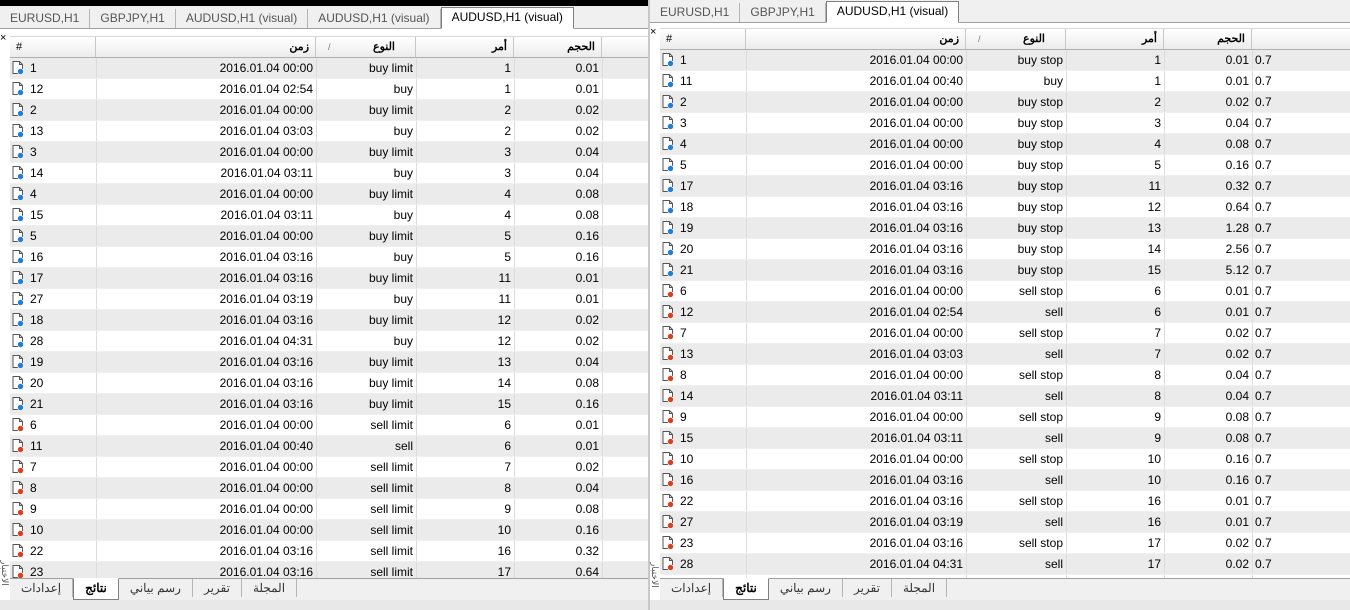 Image resolution: width=1350 pixels, height=610 pixels. Describe the element at coordinates (1005, 522) in the screenshot. I see `table-row: 27 2016.01.04 03:19 sell 16 0.01 0.7` at that location.